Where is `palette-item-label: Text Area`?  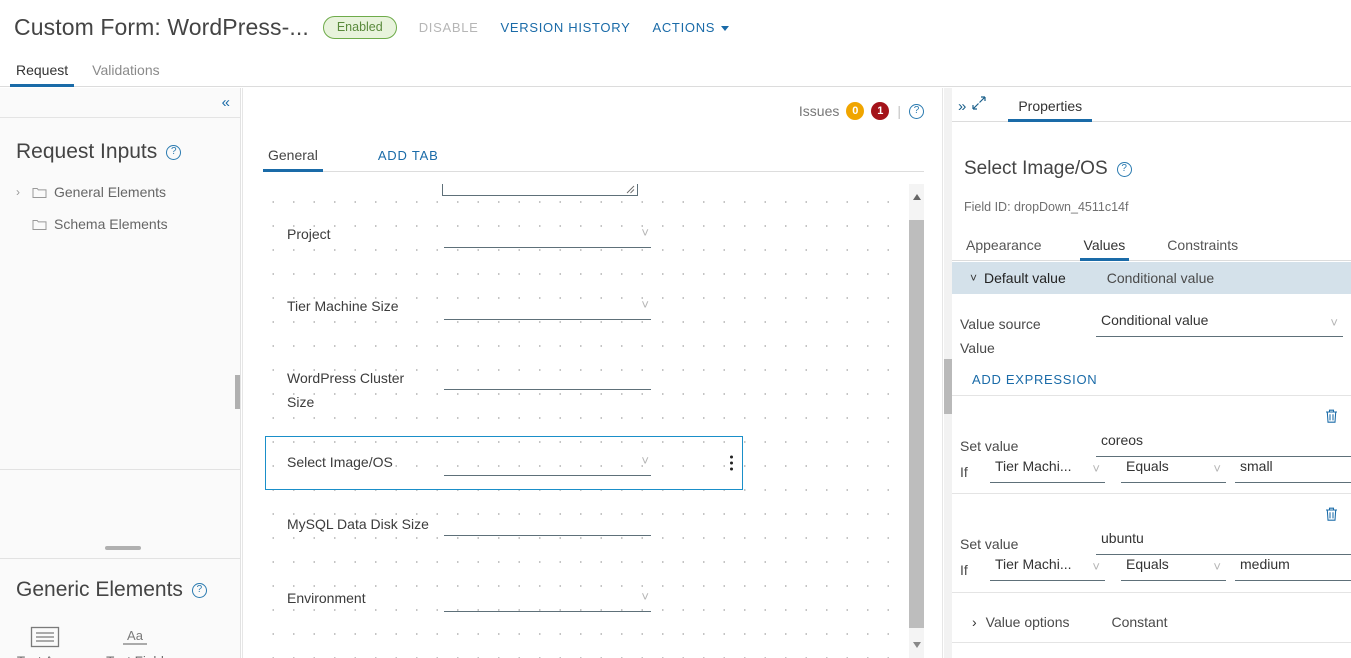 palette-item-label: Text Area is located at coordinates (45, 656).